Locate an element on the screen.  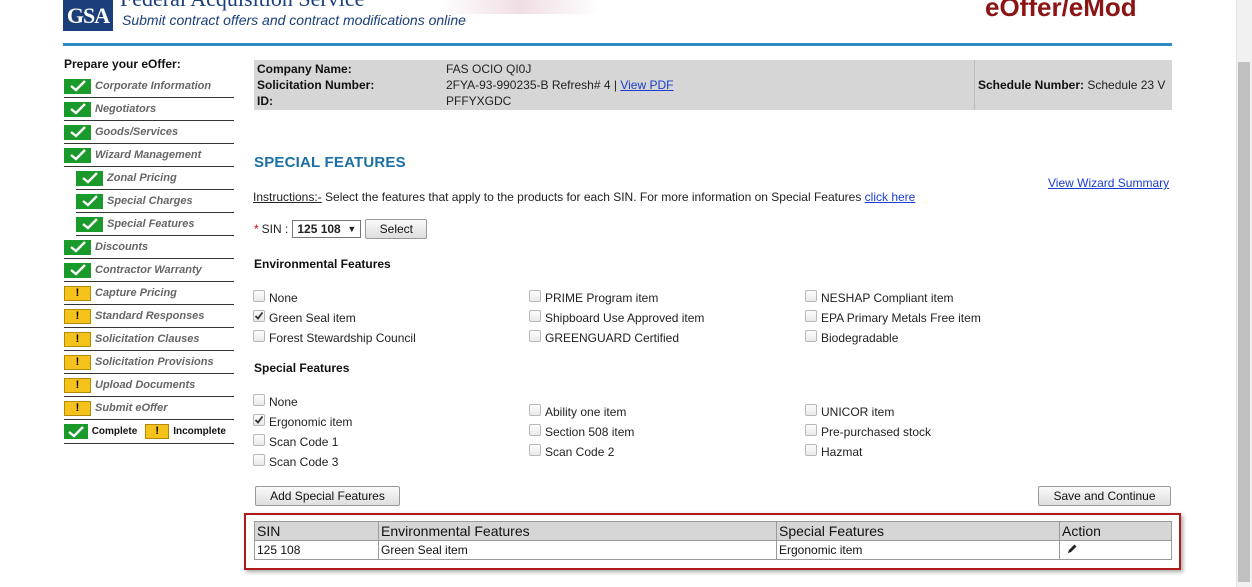
special-option-pre-purchased-stock: Pre-purchased stock is located at coordinates (868, 432).